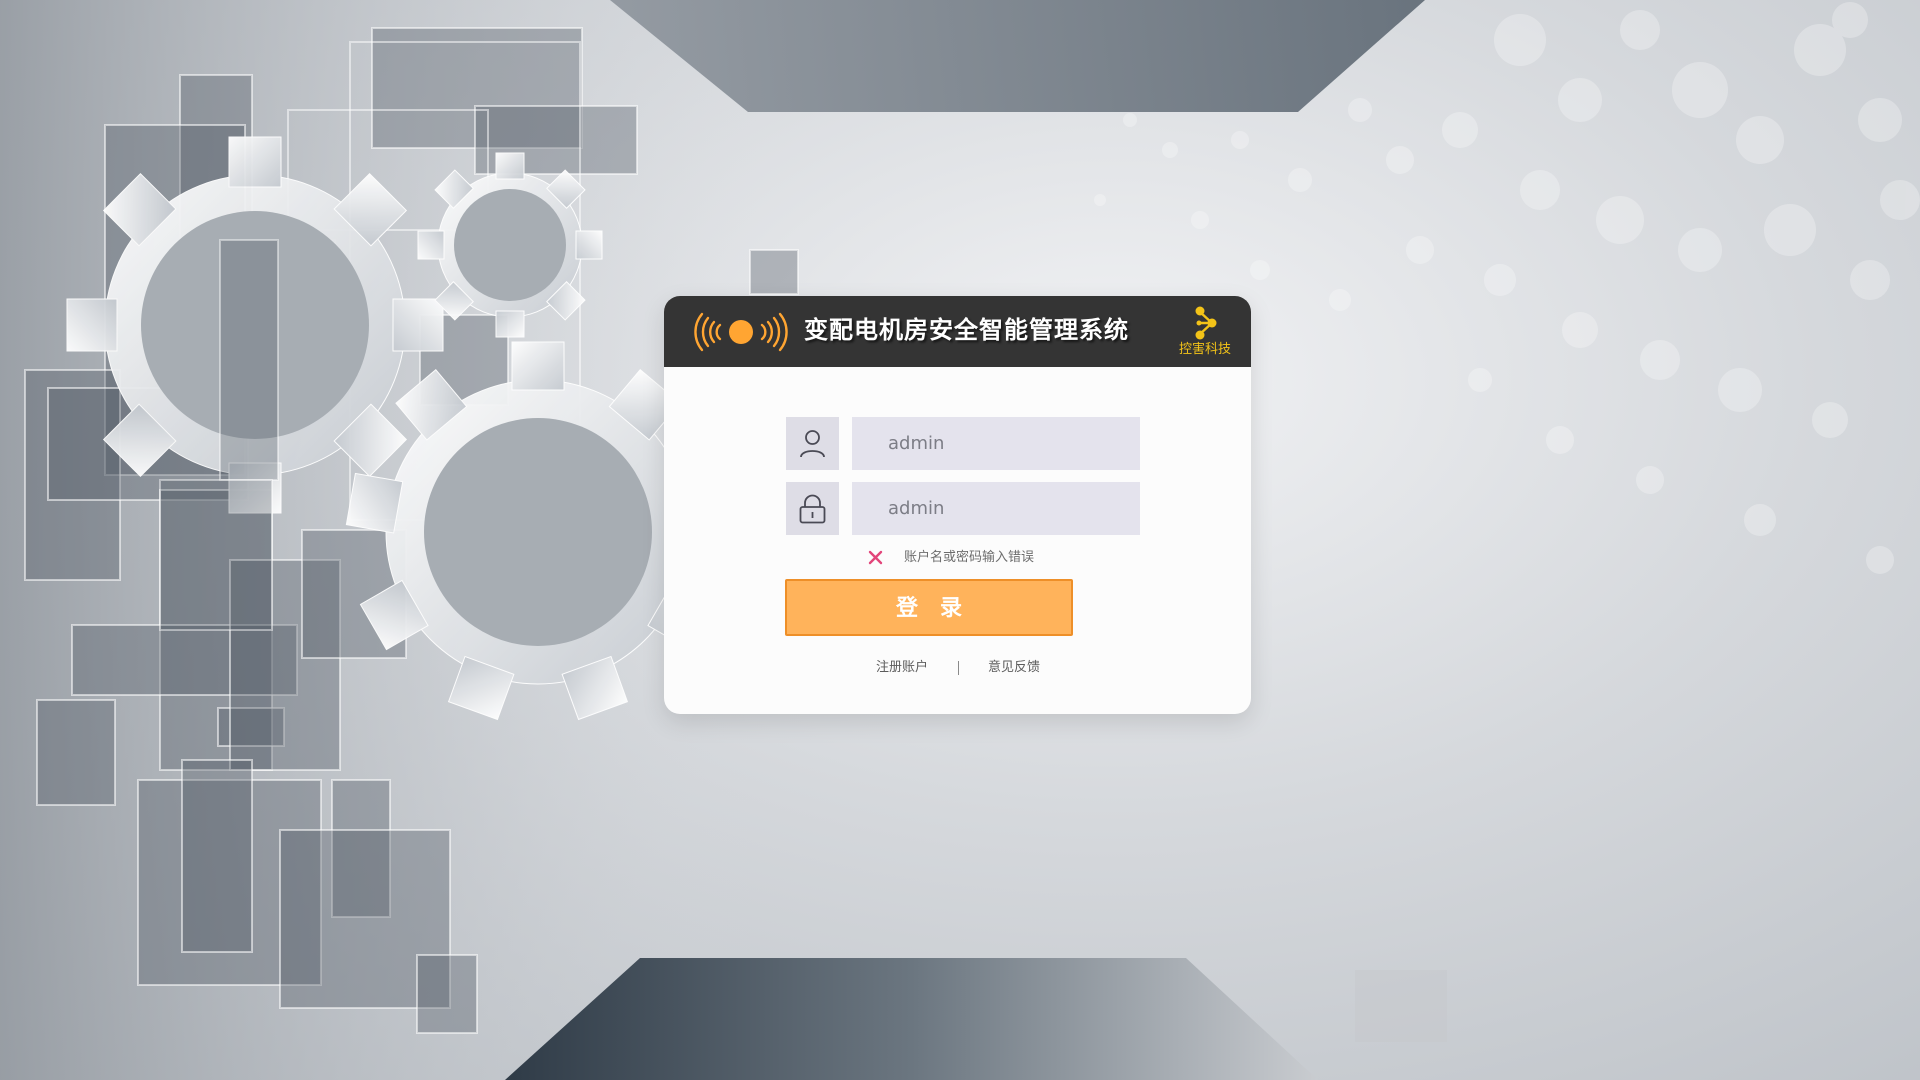 The image size is (1920, 1080). I want to click on lock-icon, so click(812, 509).